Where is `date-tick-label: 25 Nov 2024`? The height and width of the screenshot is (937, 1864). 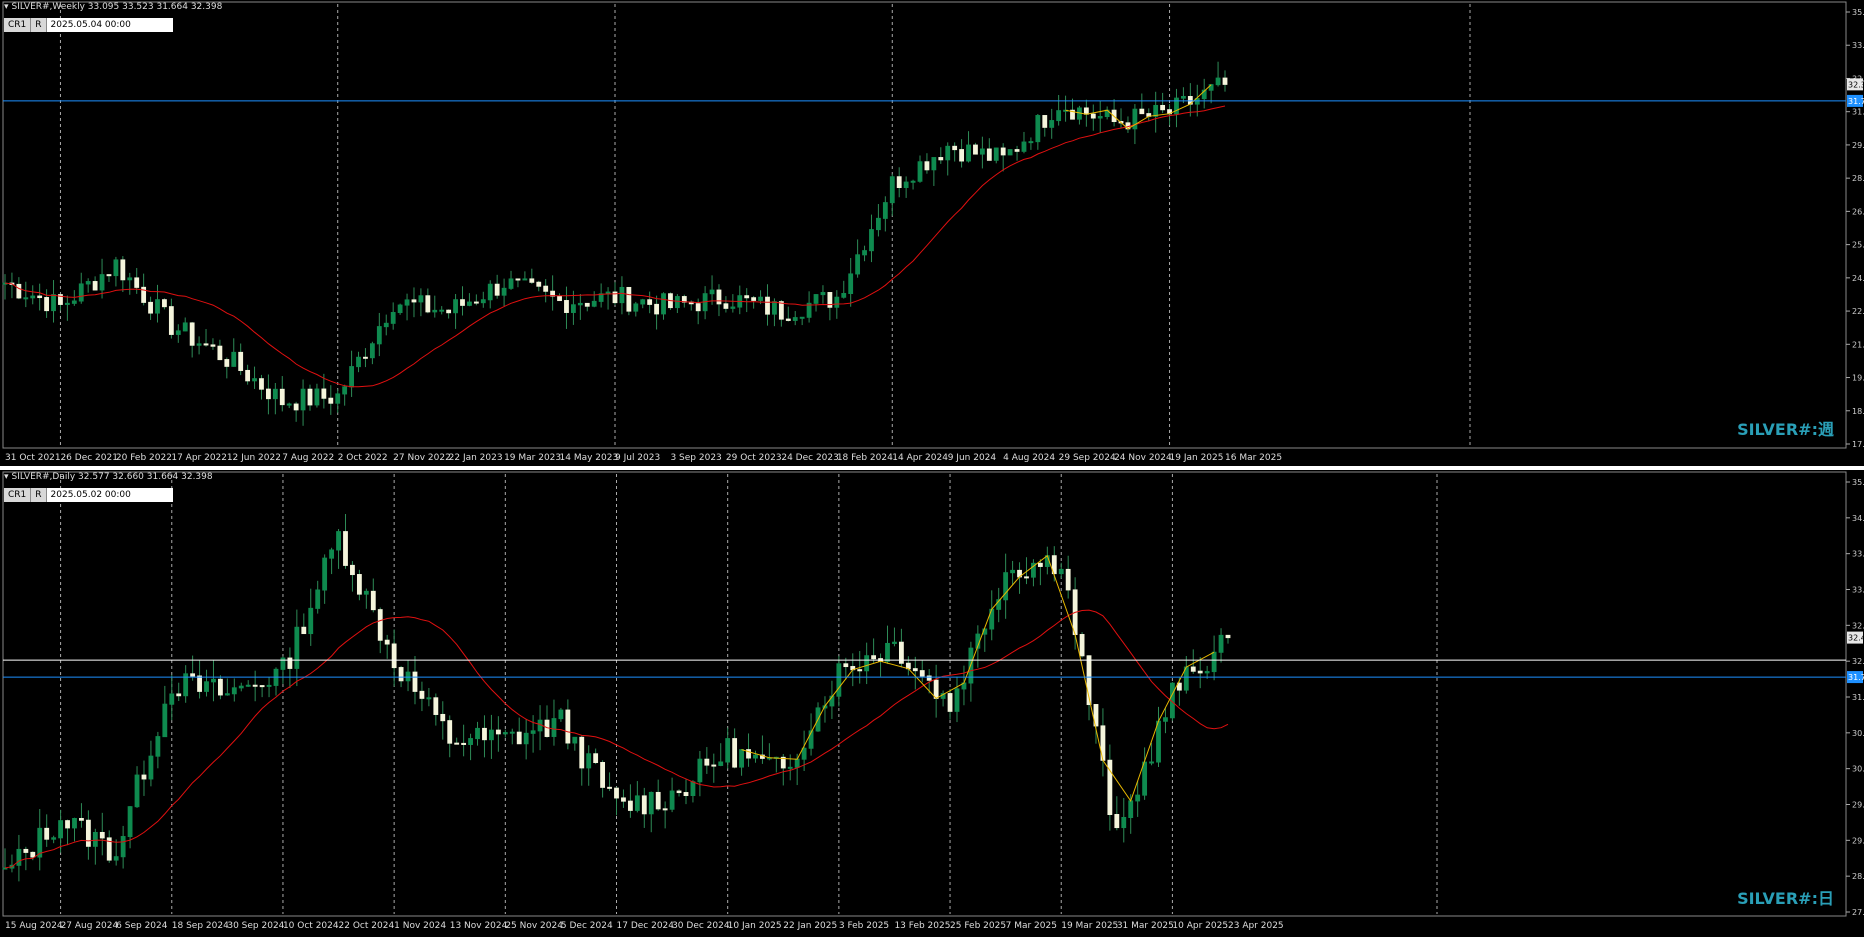 date-tick-label: 25 Nov 2024 is located at coordinates (534, 926).